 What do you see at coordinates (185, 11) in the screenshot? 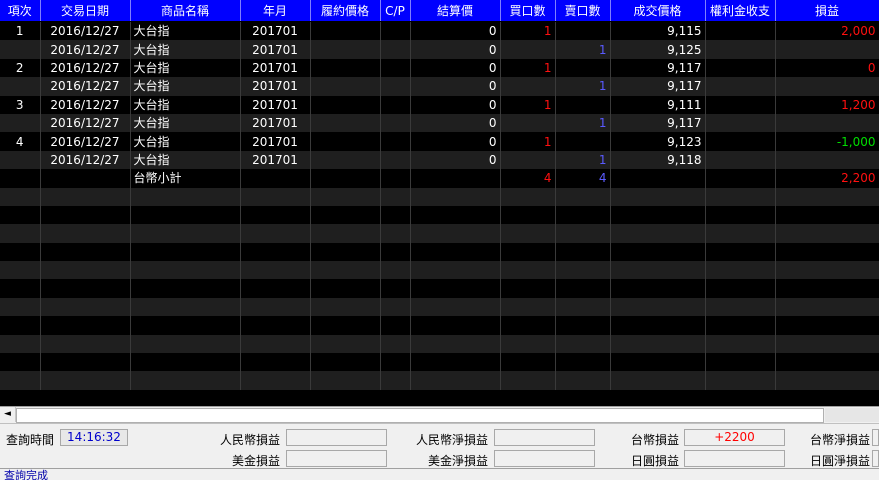
I see `col-header-product-name: 商品名稱` at bounding box center [185, 11].